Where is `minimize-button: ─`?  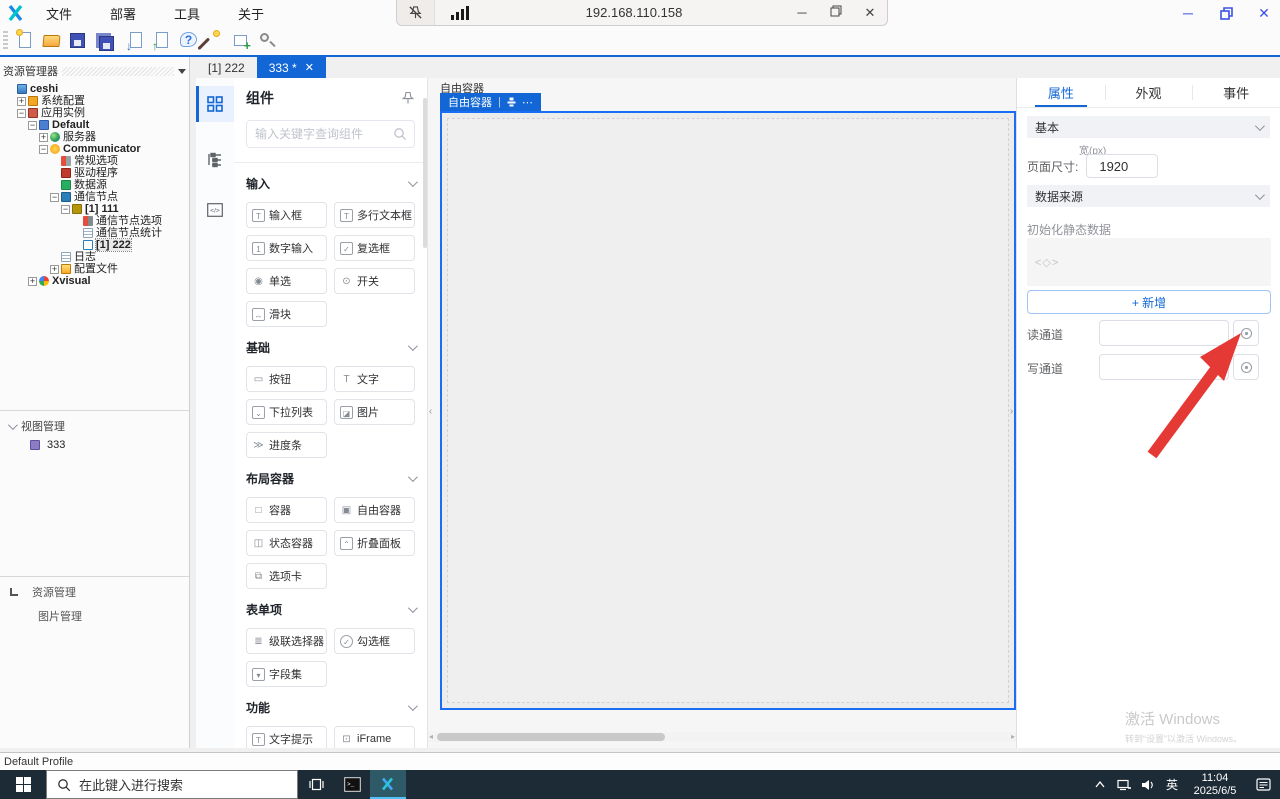
minimize-button: ─ is located at coordinates (1188, 13).